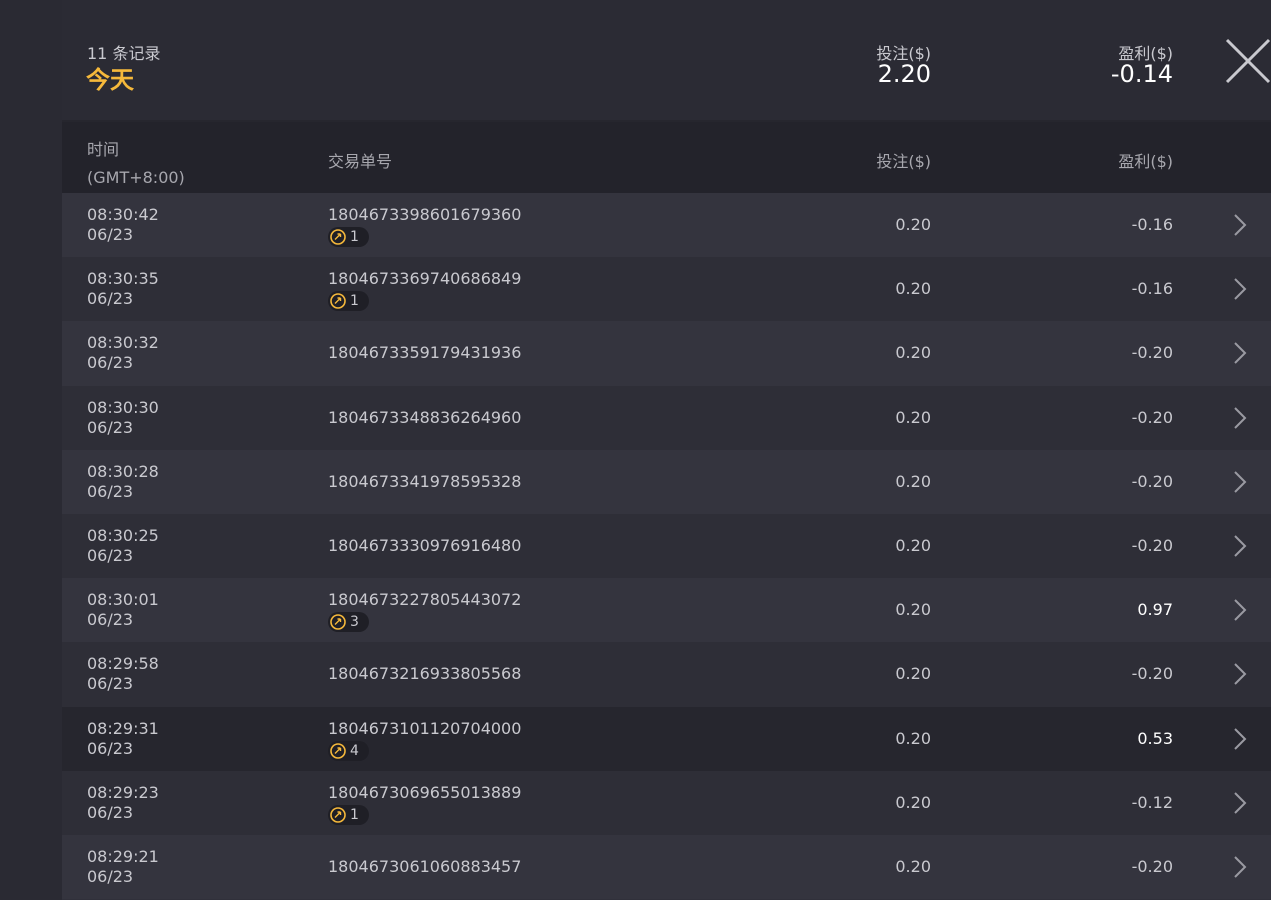 Image resolution: width=1271 pixels, height=900 pixels. I want to click on row-time-cell: 08:29:31 06/23, so click(123, 739).